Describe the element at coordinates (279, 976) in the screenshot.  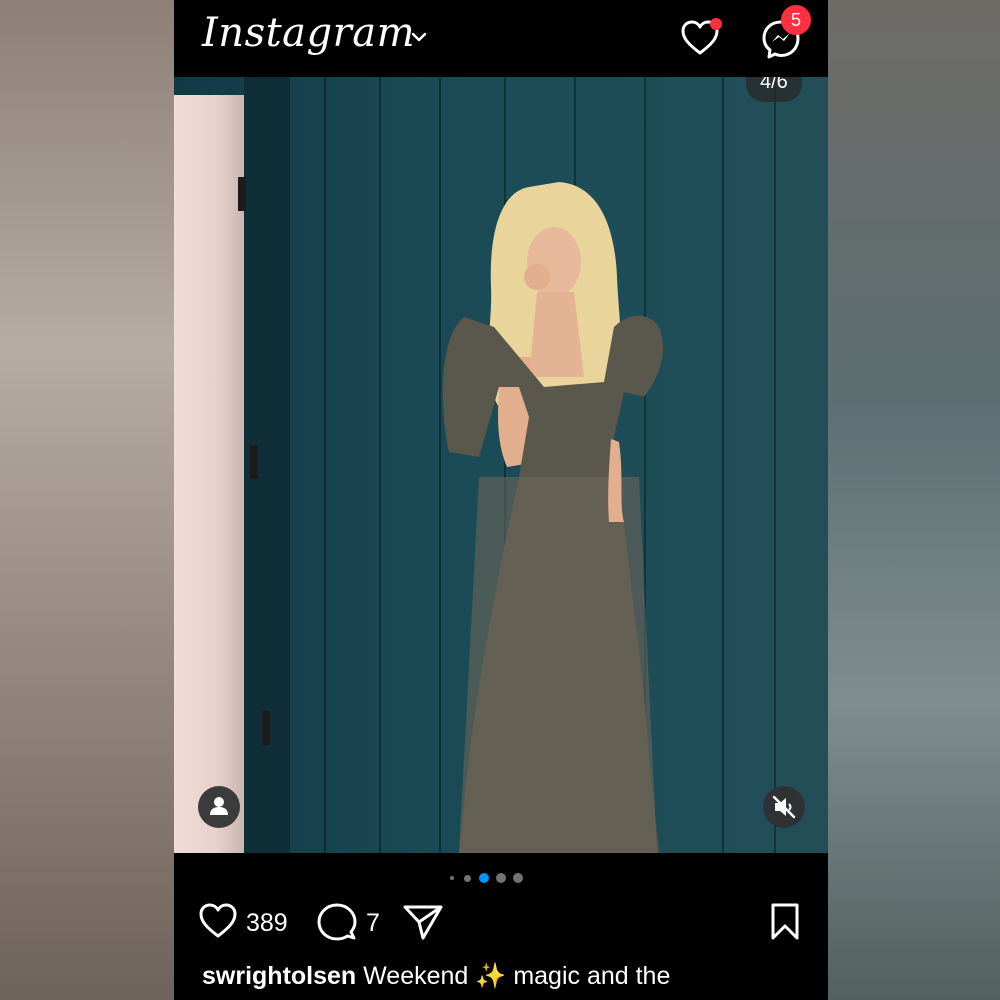
I see `caption-username: swrightolsen` at that location.